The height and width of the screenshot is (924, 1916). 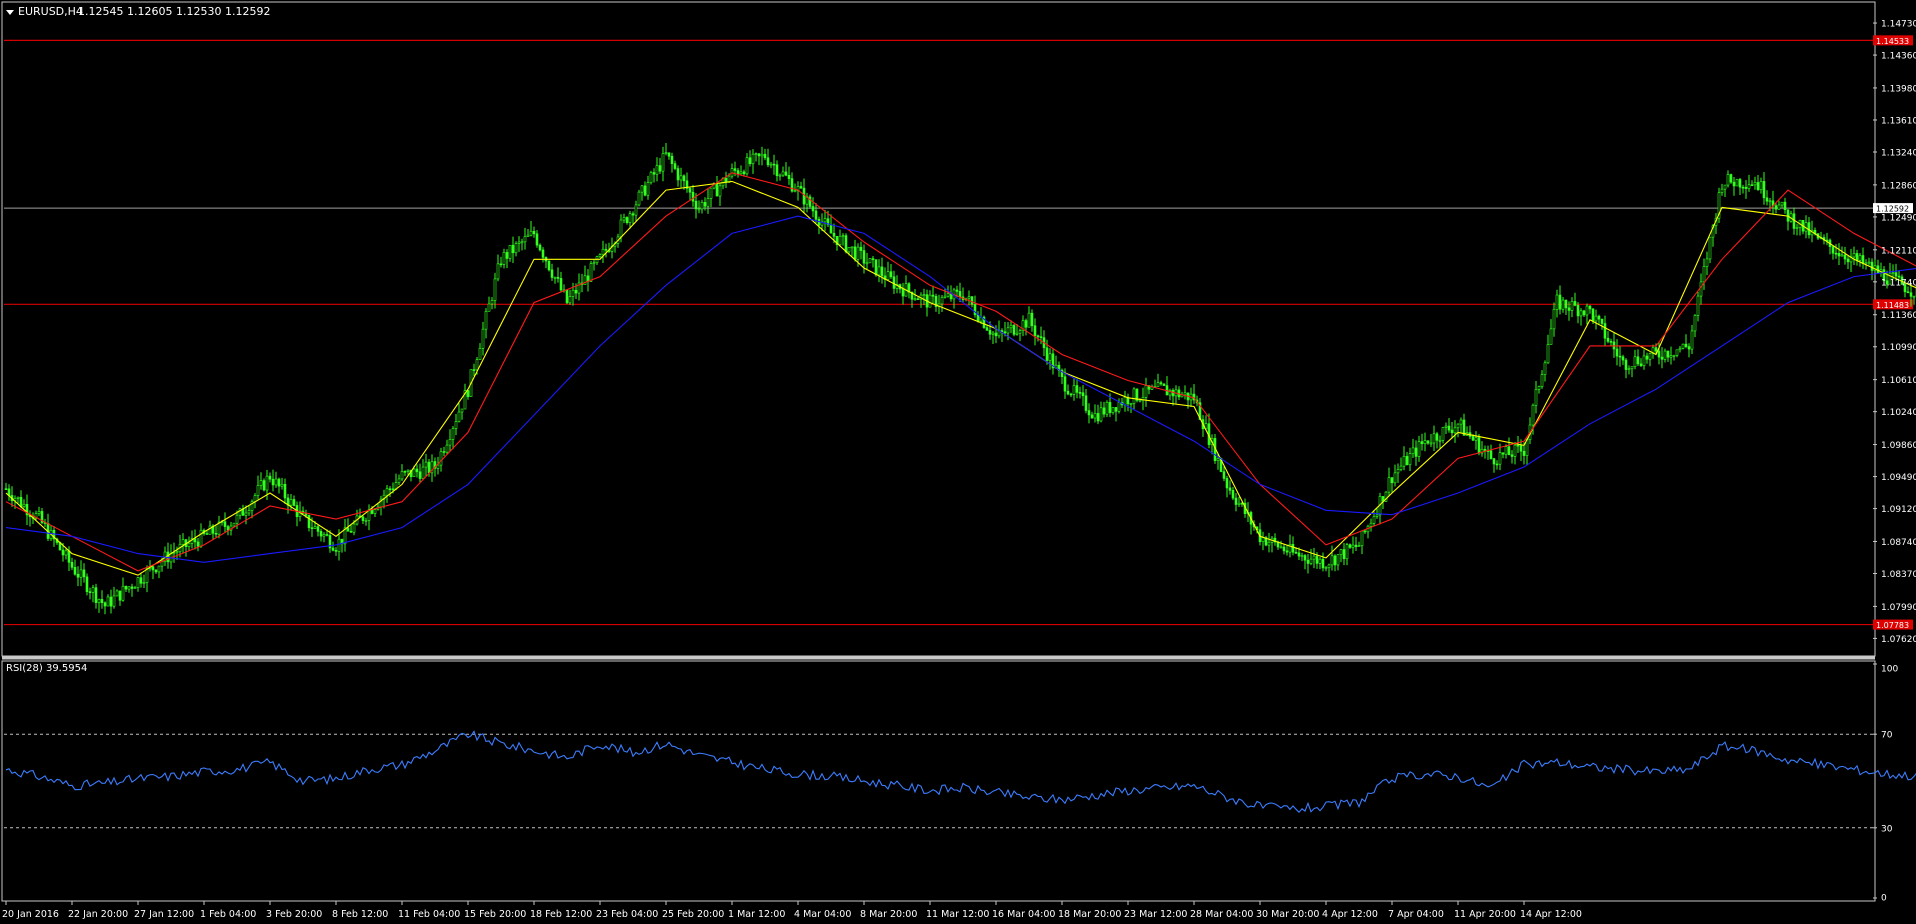 What do you see at coordinates (1898, 283) in the screenshot?
I see `price-axis-label: 1.11740` at bounding box center [1898, 283].